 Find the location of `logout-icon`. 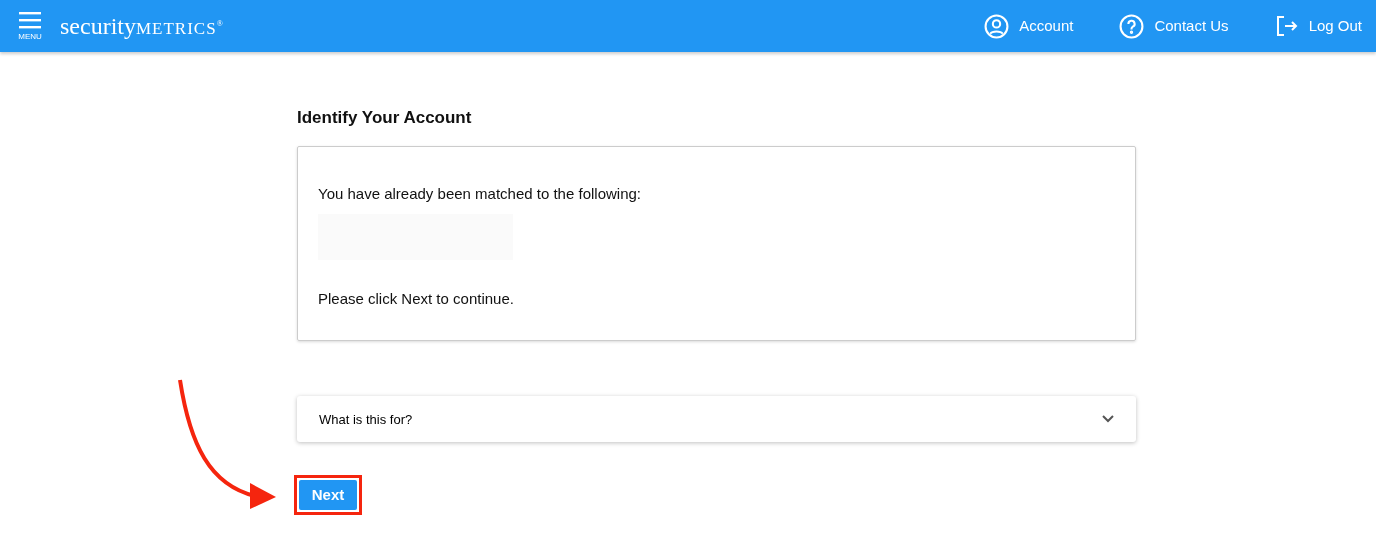

logout-icon is located at coordinates (1286, 26).